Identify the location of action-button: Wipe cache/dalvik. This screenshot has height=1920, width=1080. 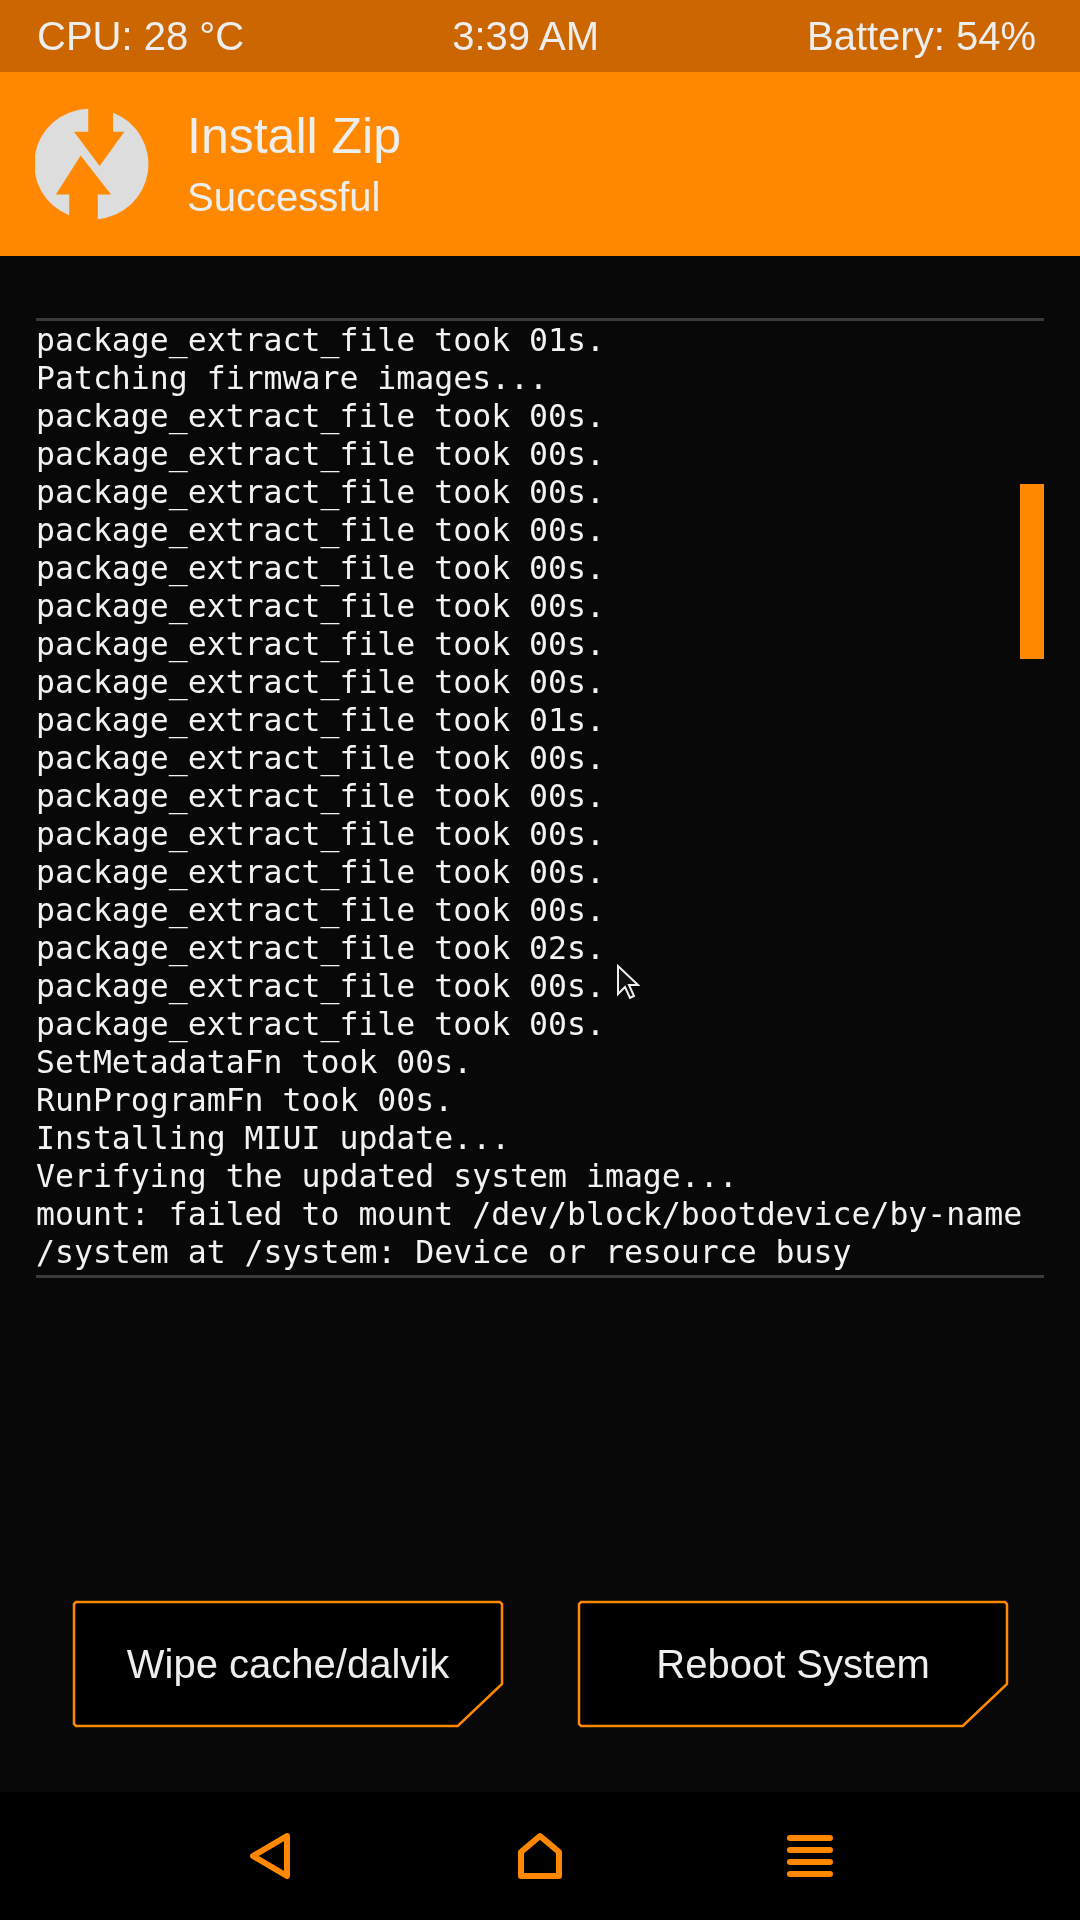
(288, 1664).